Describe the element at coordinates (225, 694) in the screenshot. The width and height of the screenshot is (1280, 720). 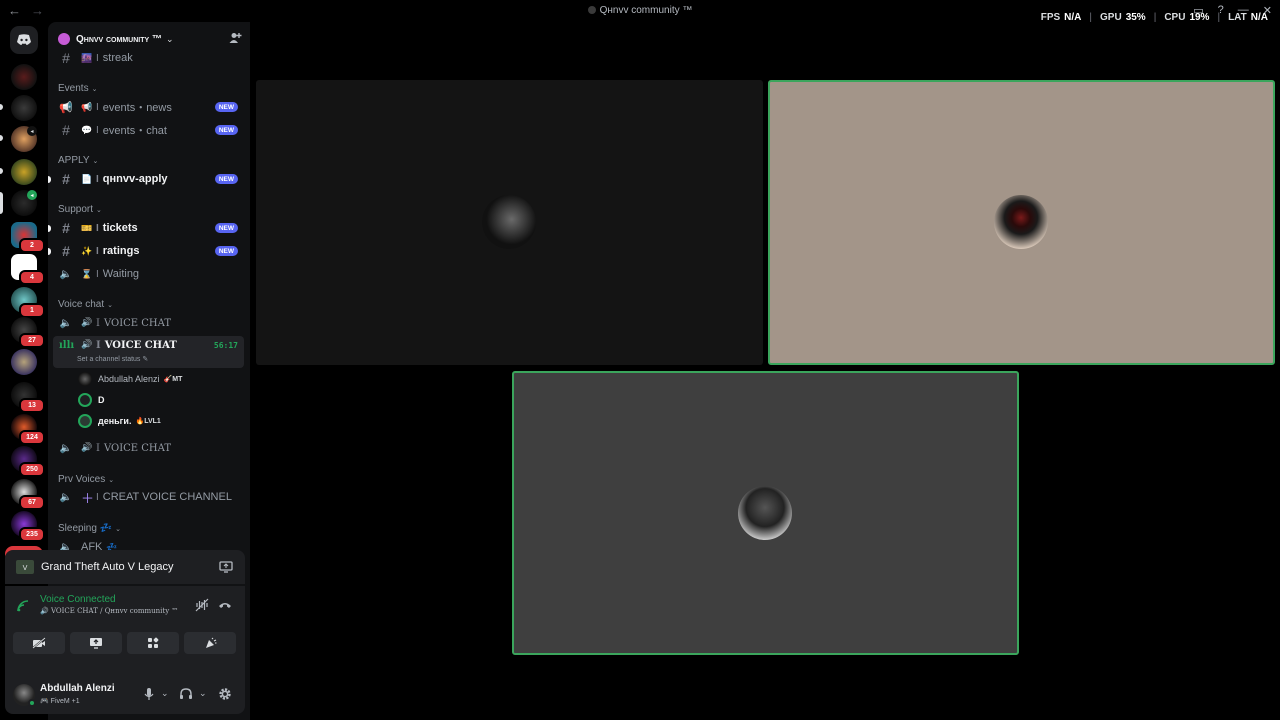
I see `gear-icon` at that location.